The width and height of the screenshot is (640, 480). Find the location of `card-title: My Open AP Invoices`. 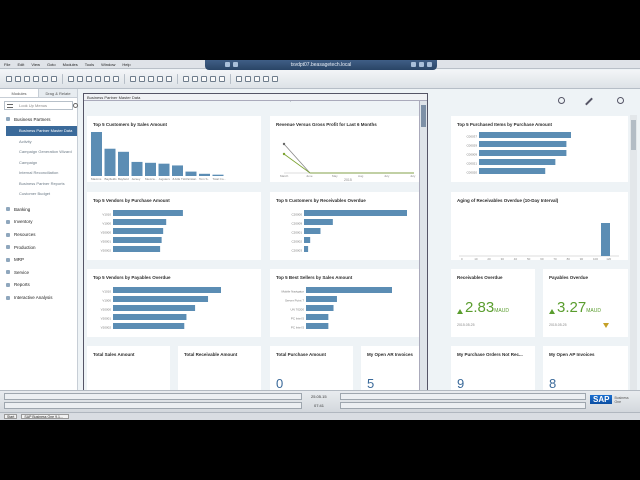

card-title: My Open AP Invoices is located at coordinates (572, 354).